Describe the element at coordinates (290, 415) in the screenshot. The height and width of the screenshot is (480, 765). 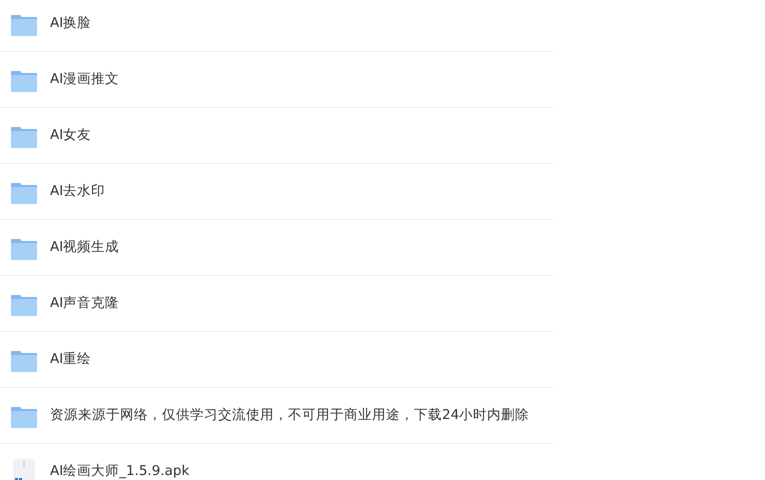
I see `folder-name: 资源来源于网络，仅供学习交流使用，不可用于商业用途，下载24小时内删除` at that location.